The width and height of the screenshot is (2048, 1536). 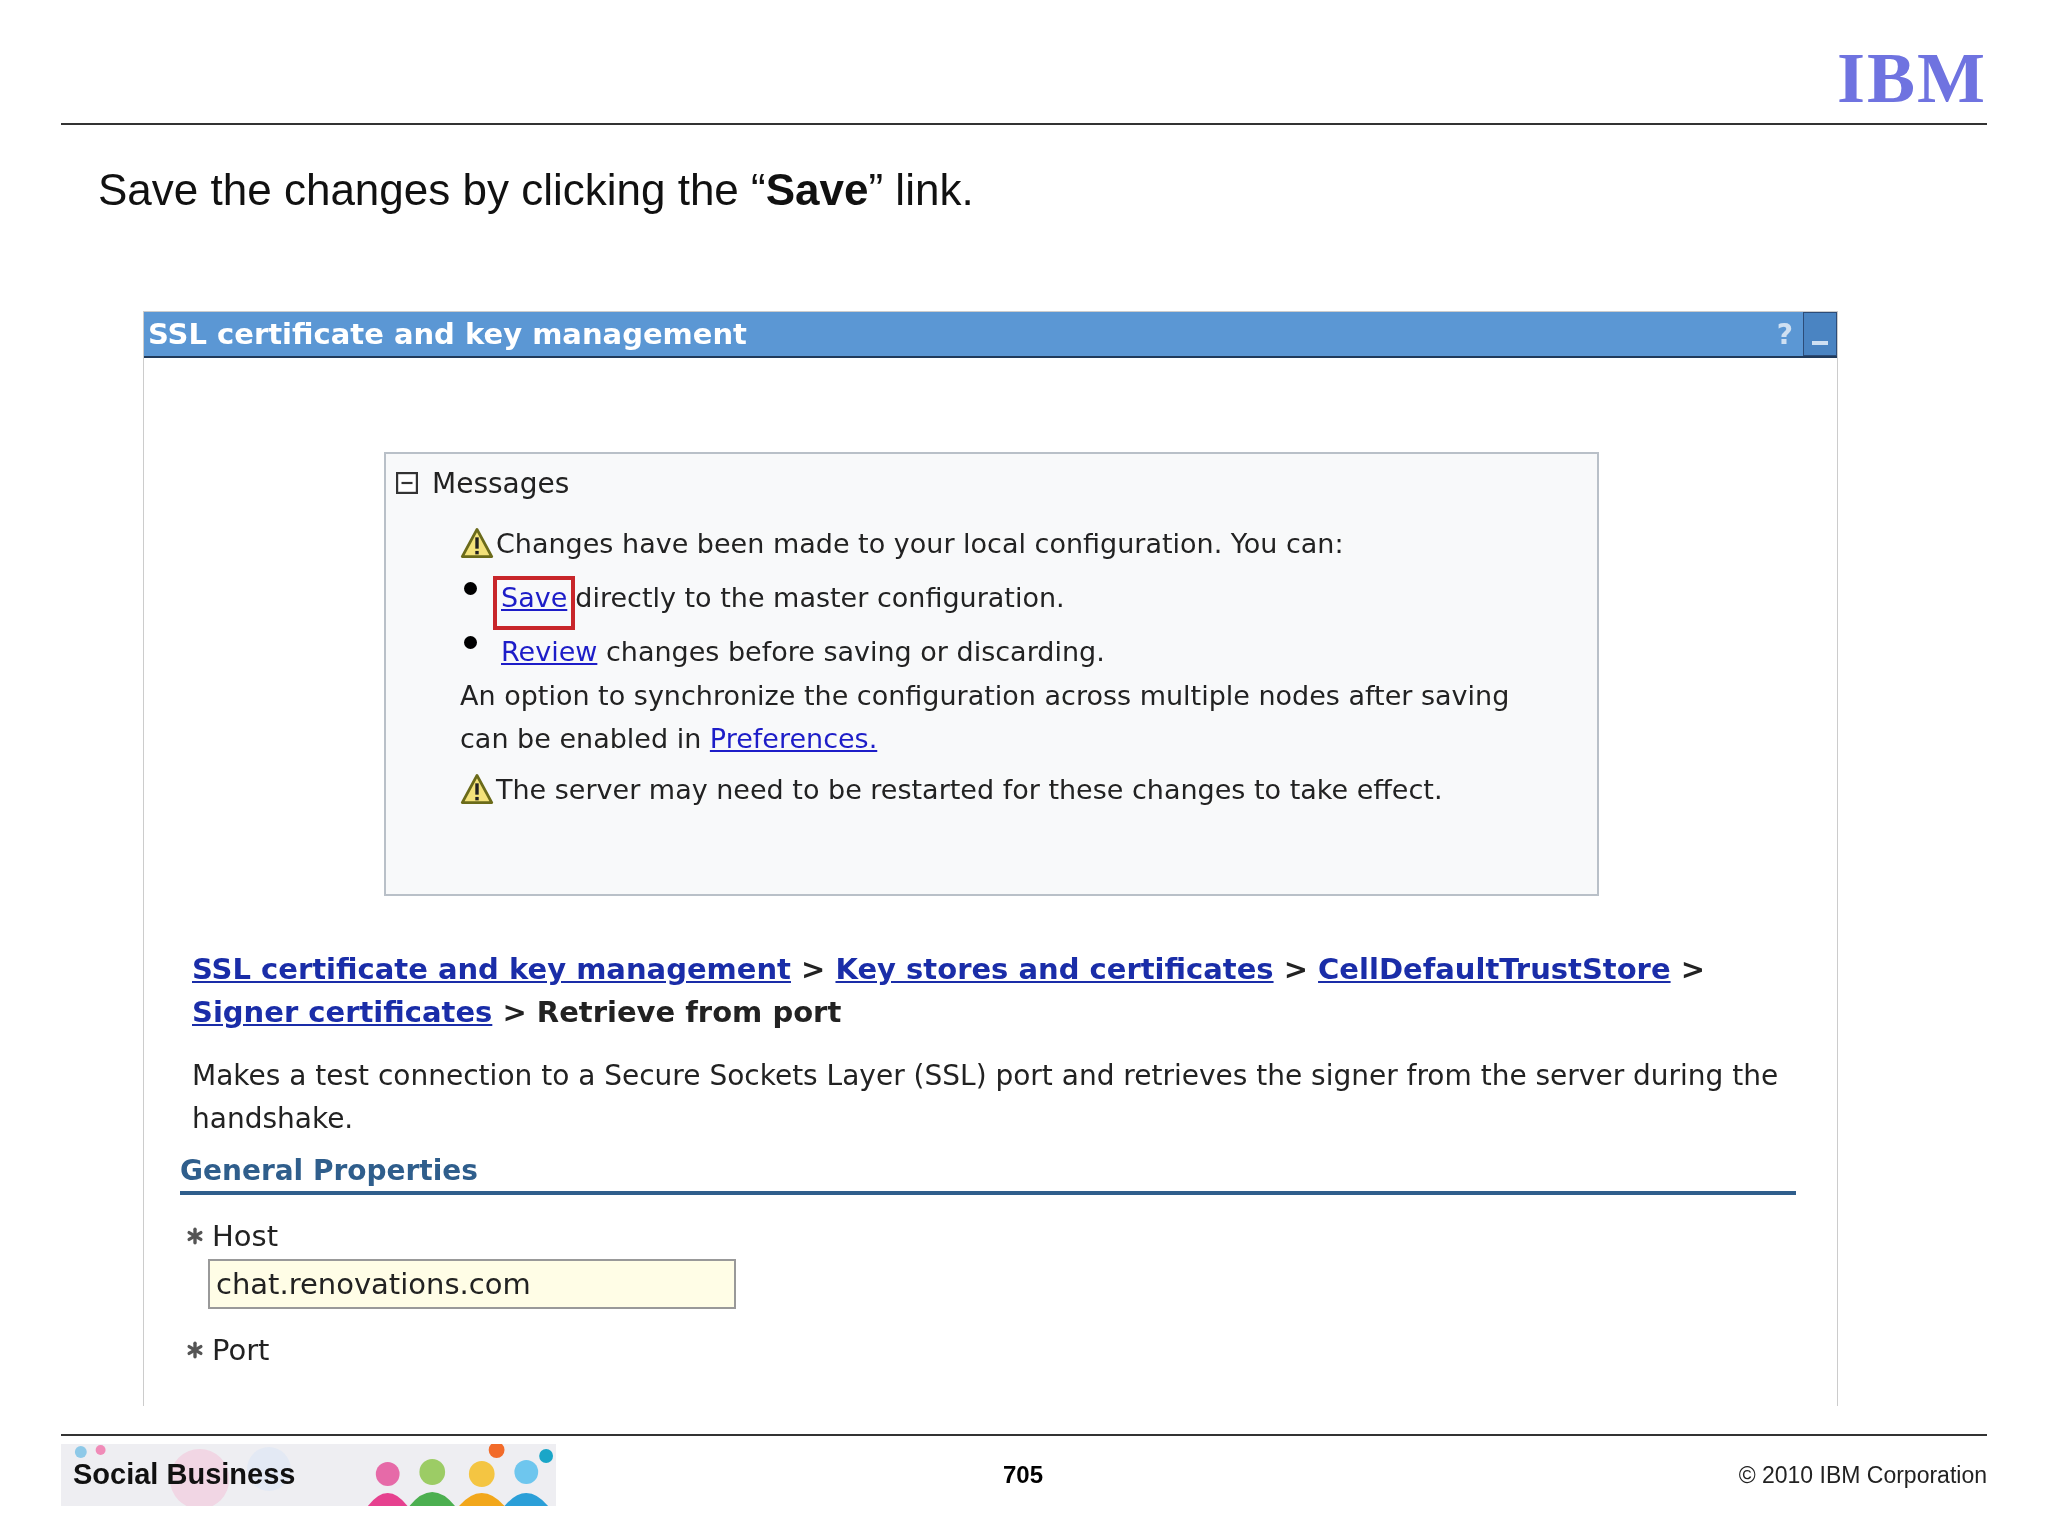 What do you see at coordinates (986, 1097) in the screenshot?
I see `page-description: Makes a test connection to a Secure Sockets Layer (SSL) port and retrieves the signer from the server during the handshake.` at bounding box center [986, 1097].